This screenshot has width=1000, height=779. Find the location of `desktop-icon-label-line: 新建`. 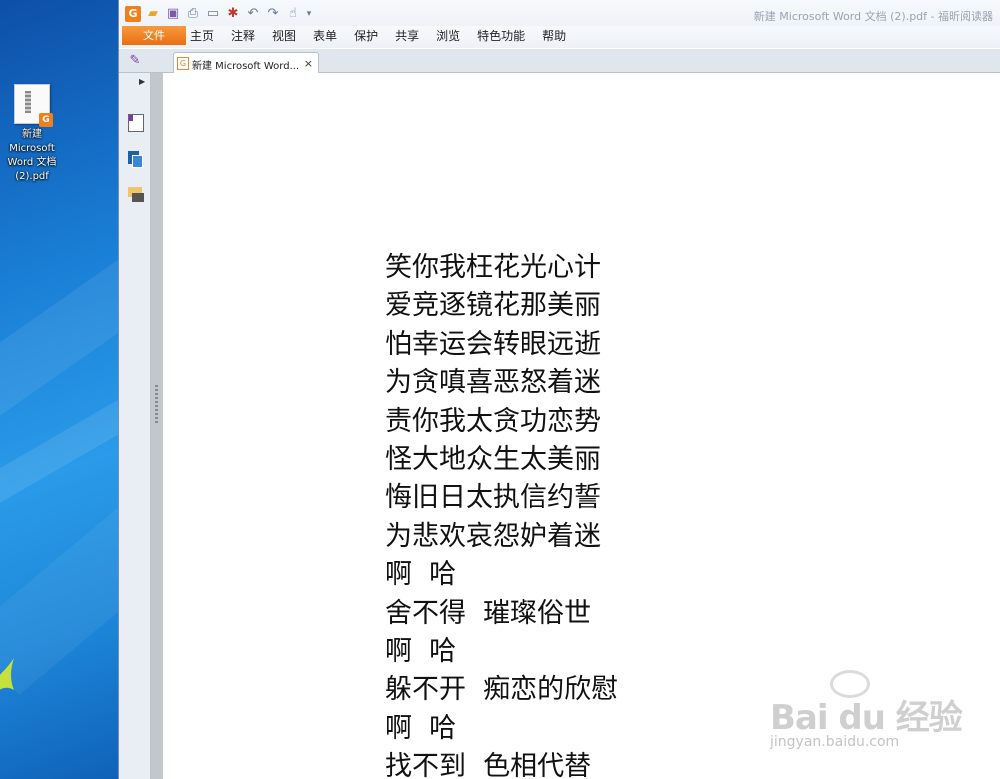

desktop-icon-label-line: 新建 is located at coordinates (32, 134).